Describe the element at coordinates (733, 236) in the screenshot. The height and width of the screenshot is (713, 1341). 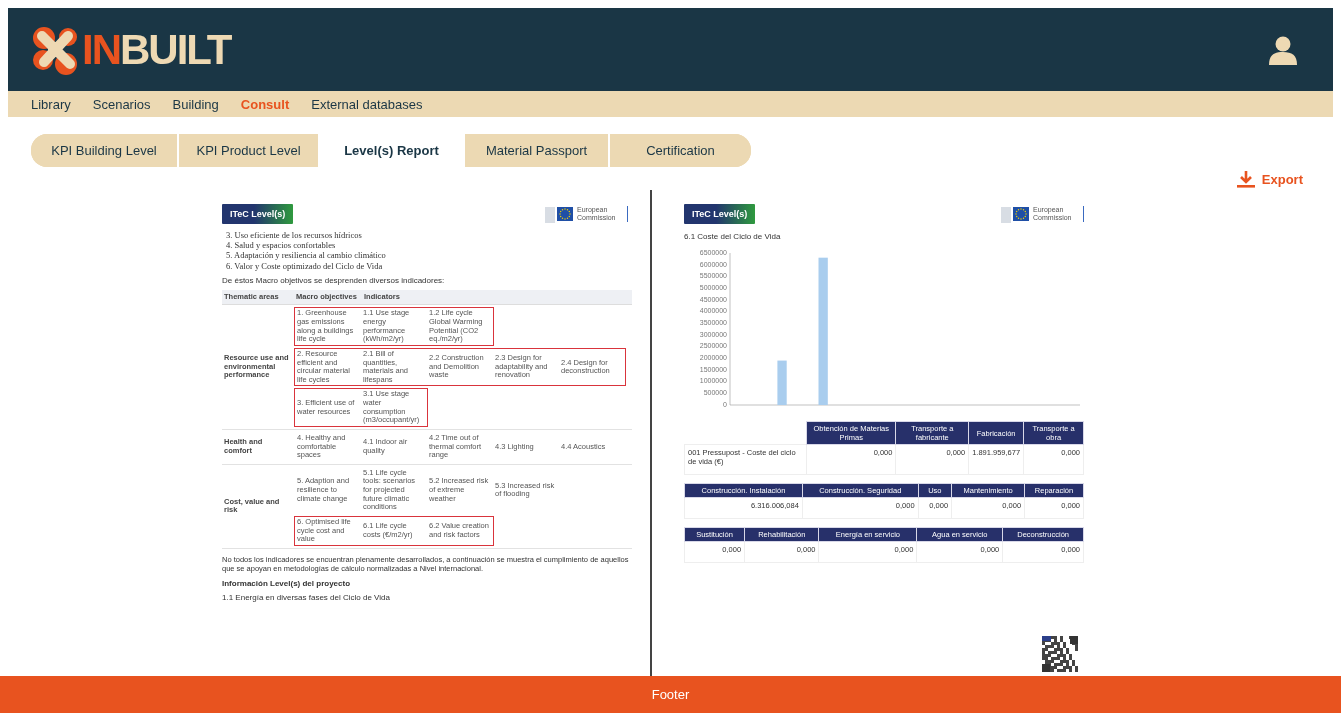
I see `section-heading: 6.1 Coste del Ciclo de Vida` at that location.